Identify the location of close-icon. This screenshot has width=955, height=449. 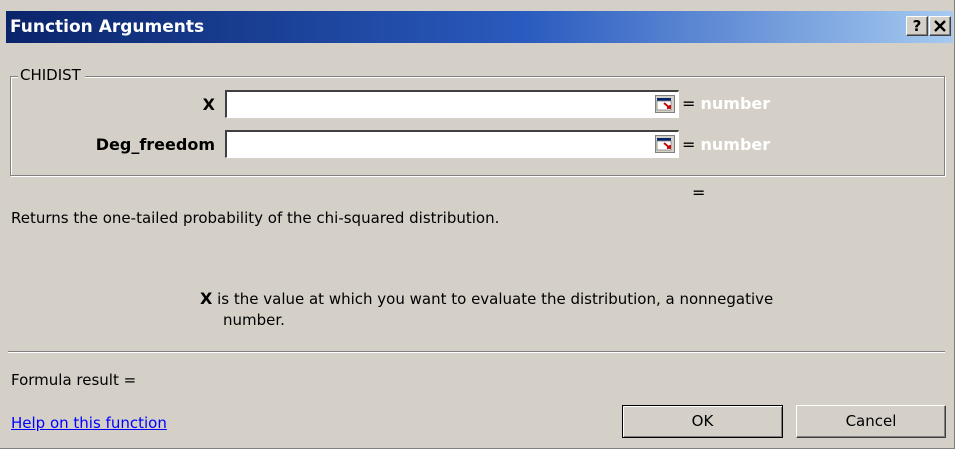
(940, 26).